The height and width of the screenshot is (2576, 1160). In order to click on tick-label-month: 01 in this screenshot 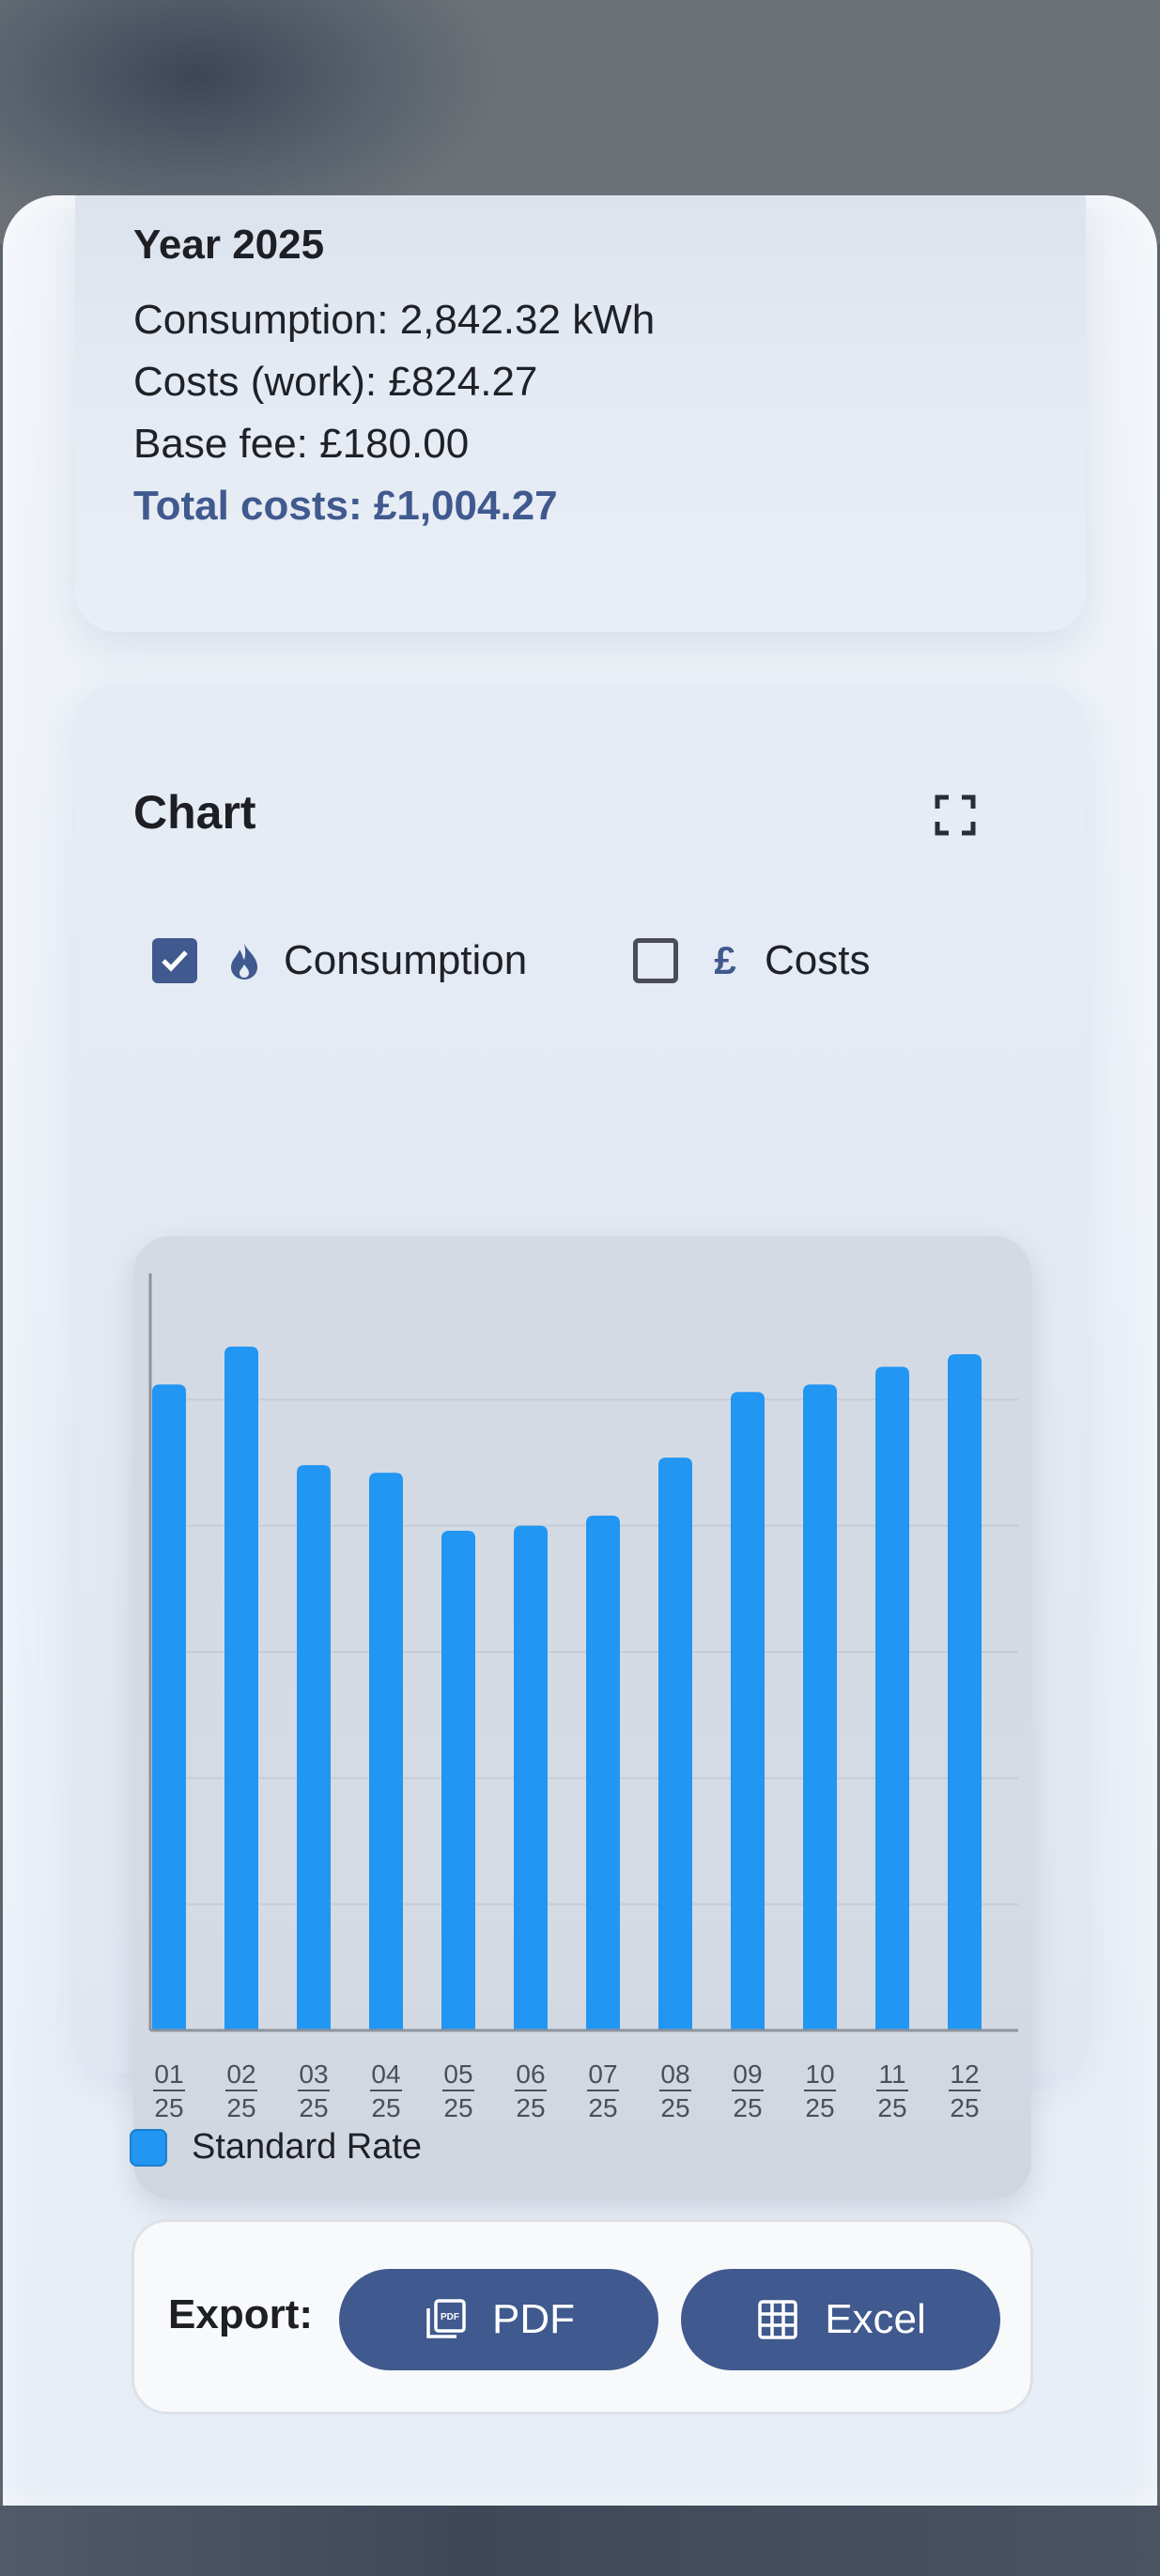, I will do `click(169, 2074)`.